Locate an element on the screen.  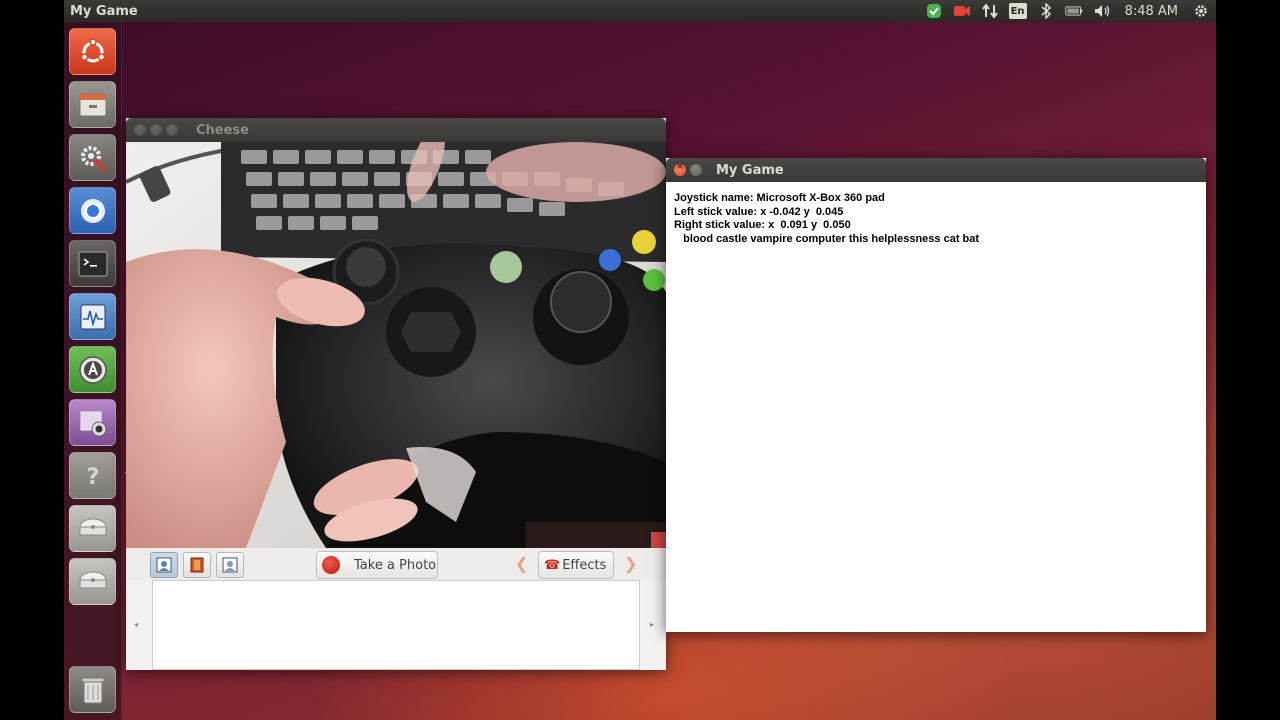
software-updater-icon is located at coordinates (92, 369).